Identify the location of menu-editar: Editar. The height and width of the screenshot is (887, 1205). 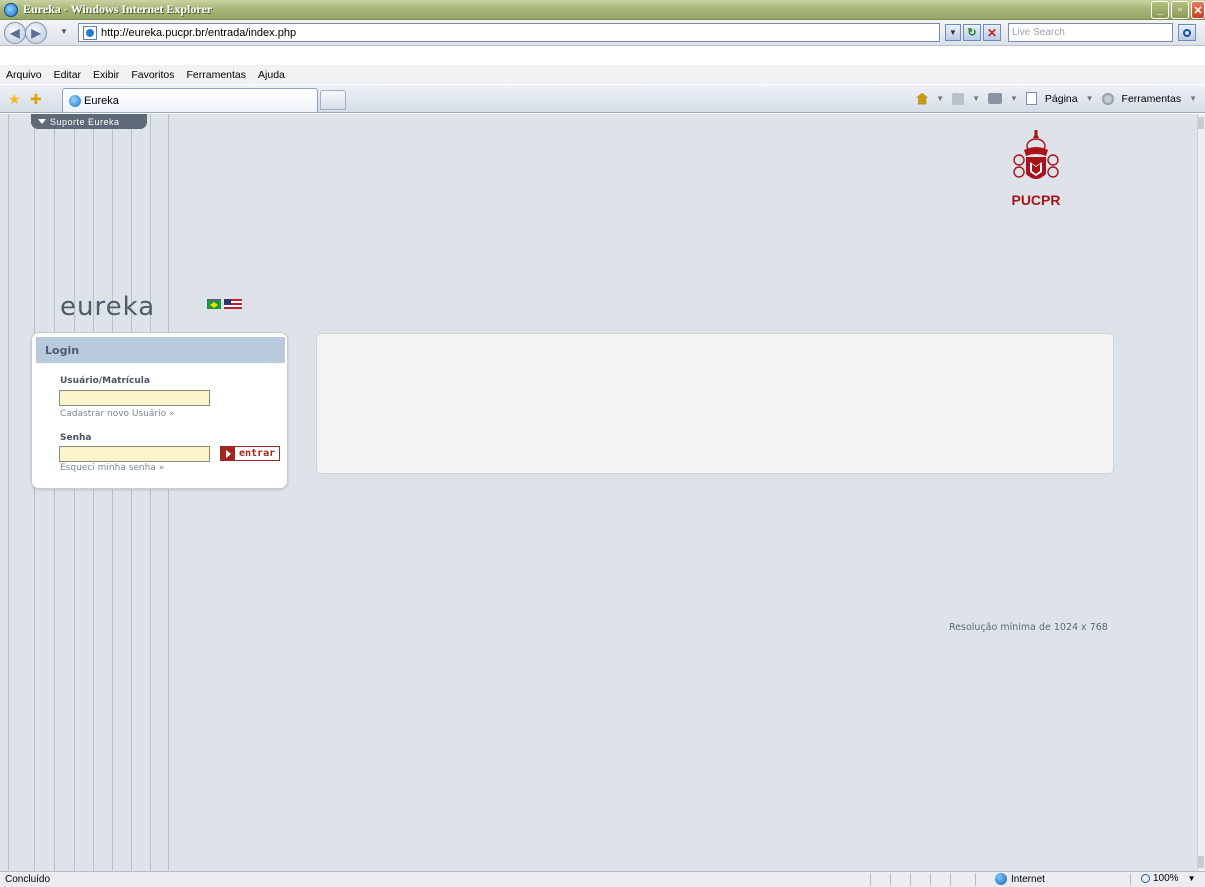
(67, 75).